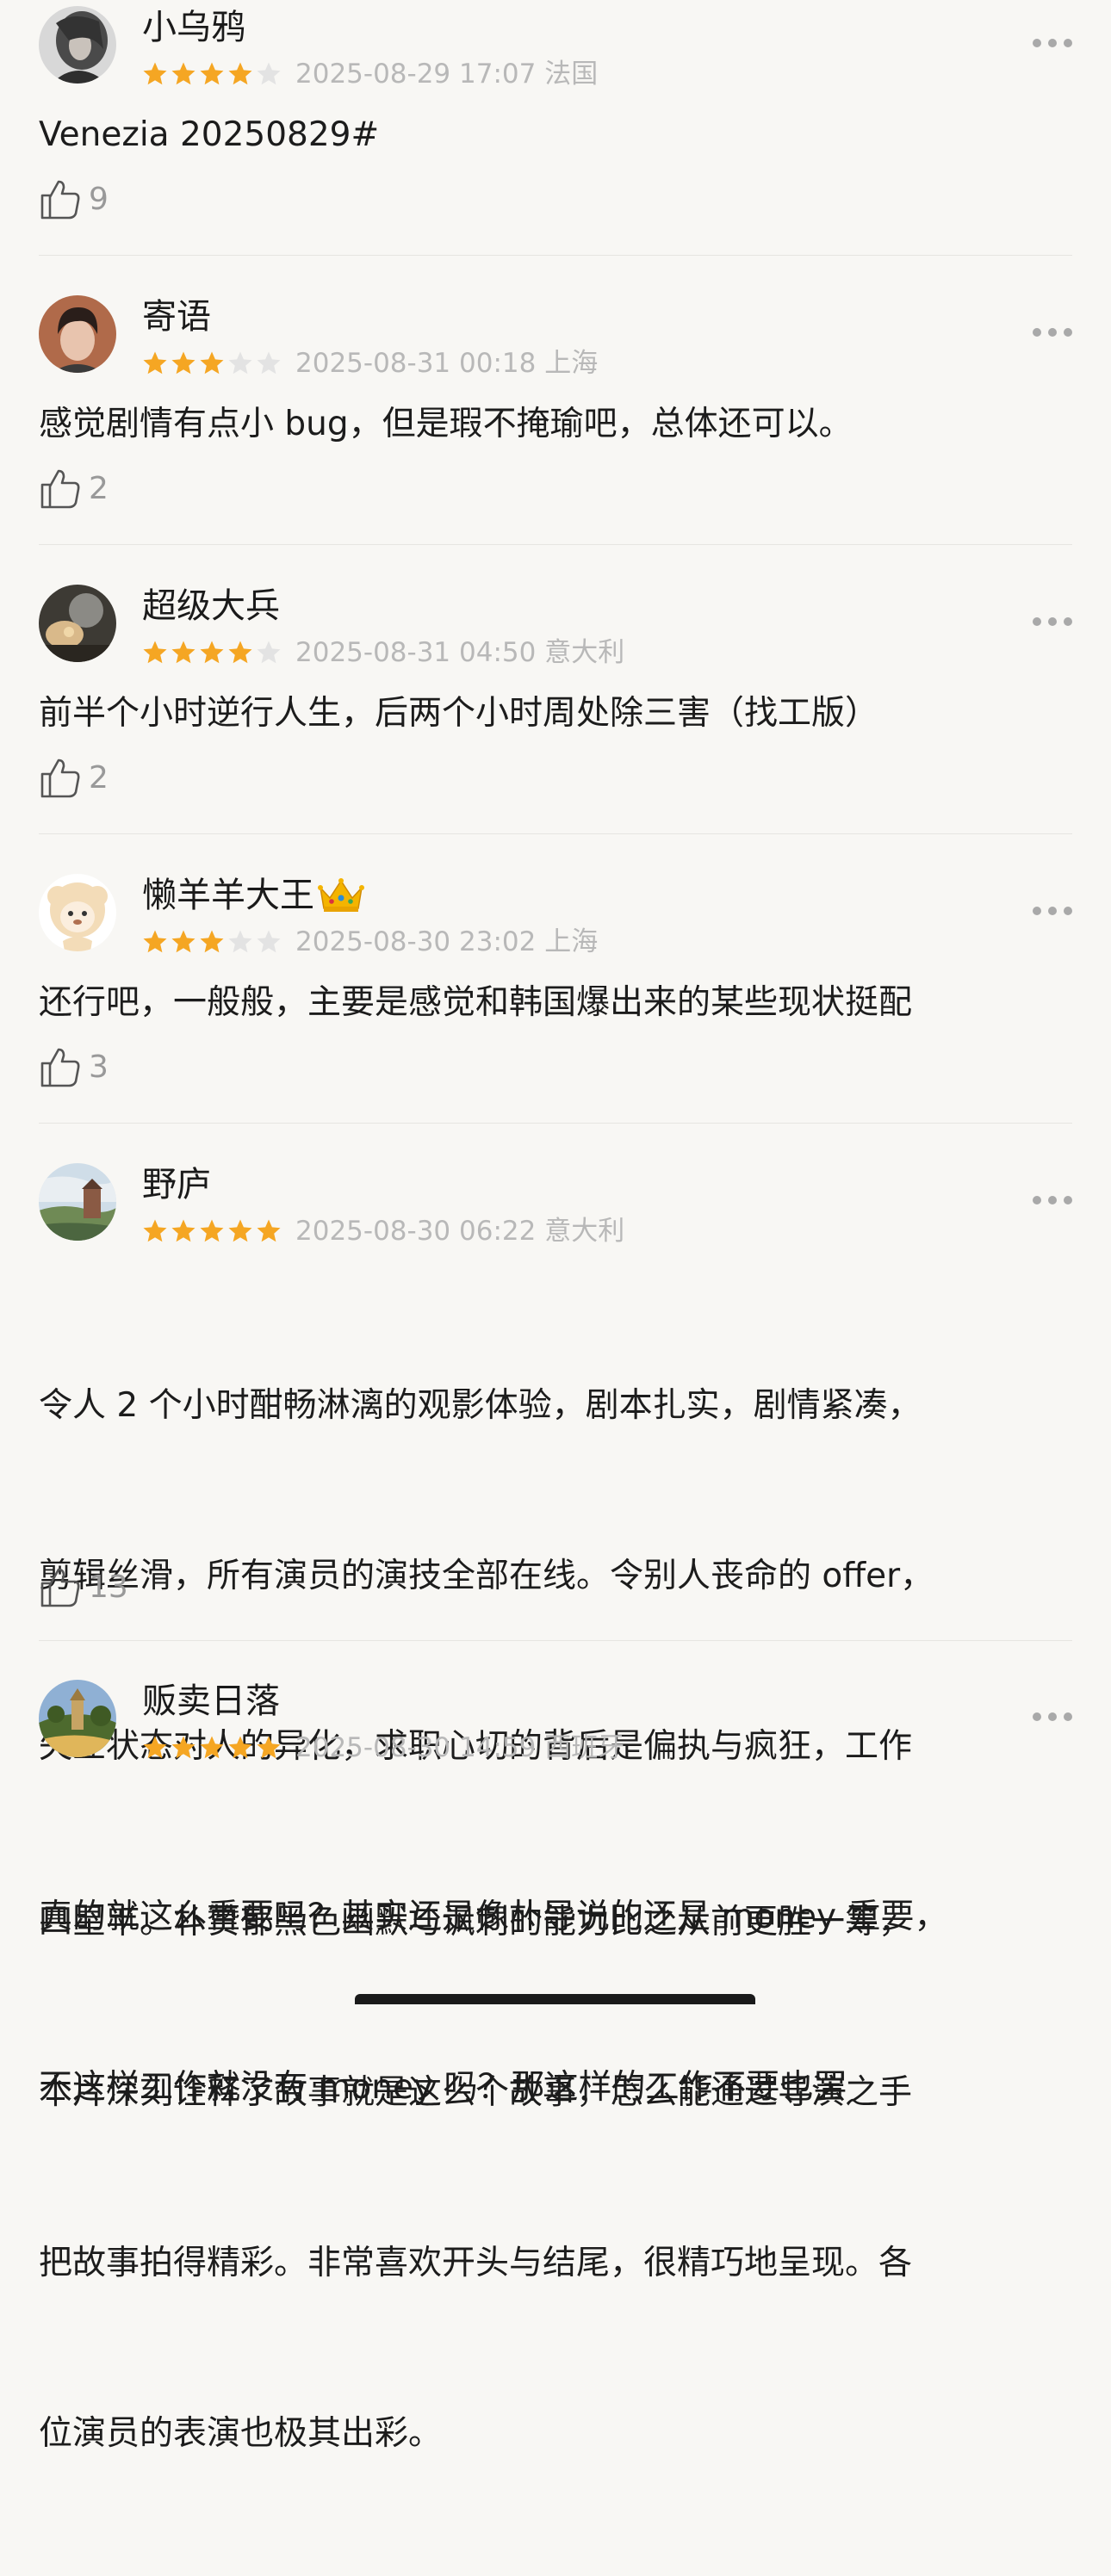 The width and height of the screenshot is (1111, 2576). What do you see at coordinates (211, 1701) in the screenshot?
I see `username: 贩卖日落` at bounding box center [211, 1701].